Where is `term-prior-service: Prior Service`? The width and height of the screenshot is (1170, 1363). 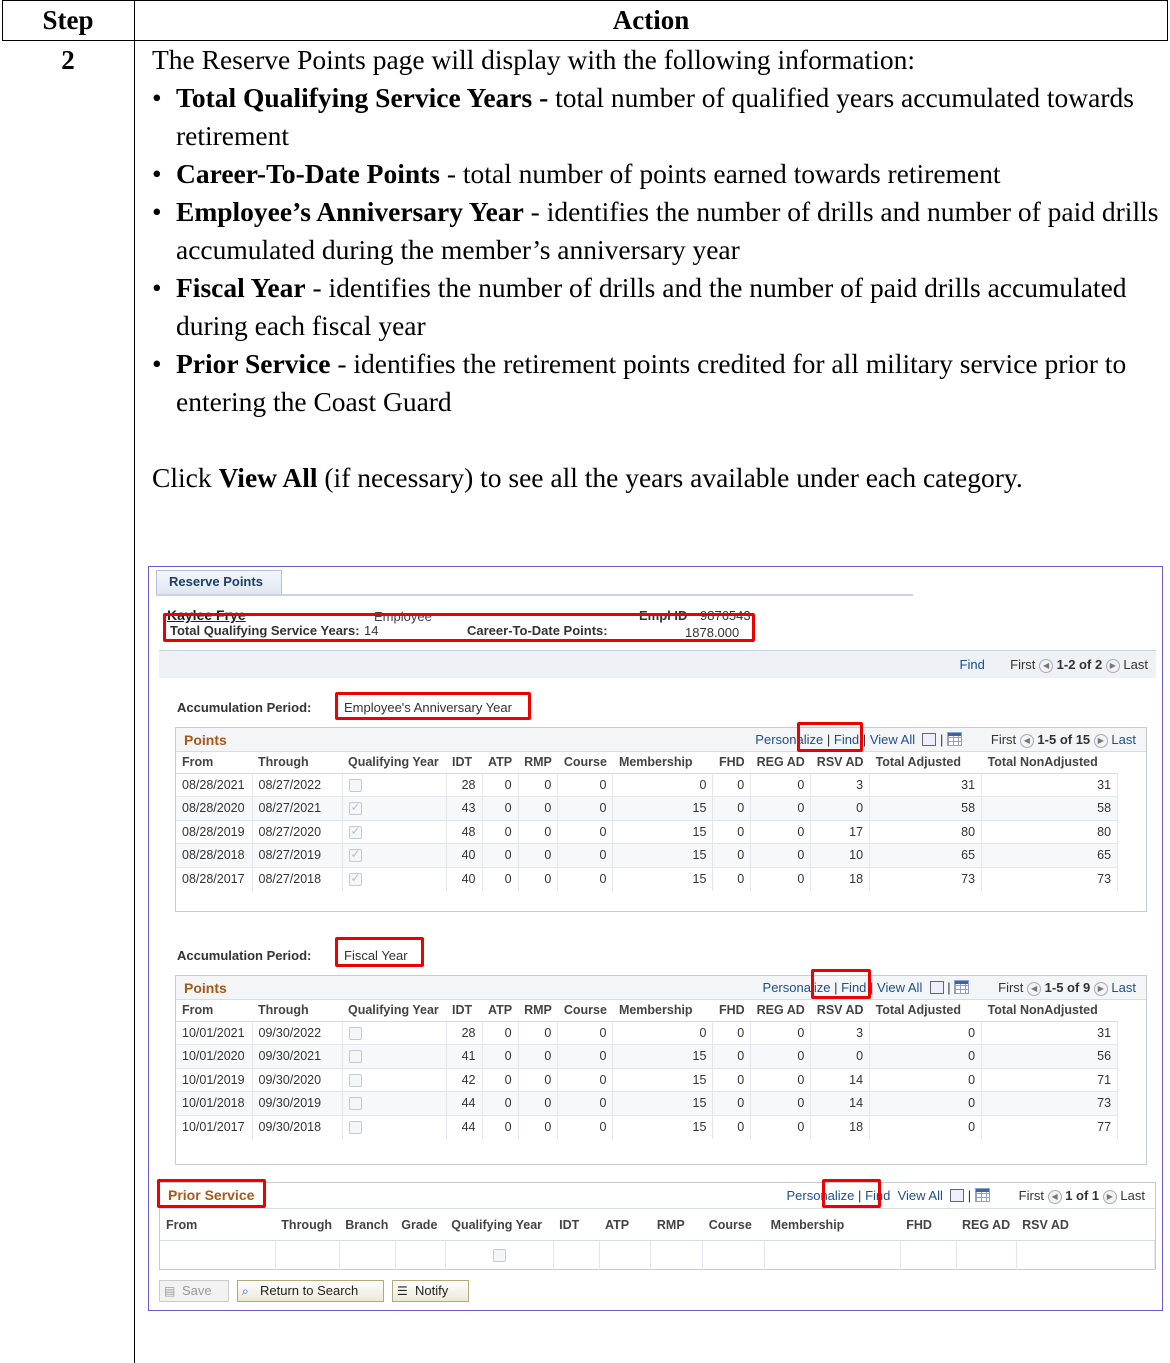
term-prior-service: Prior Service is located at coordinates (253, 363).